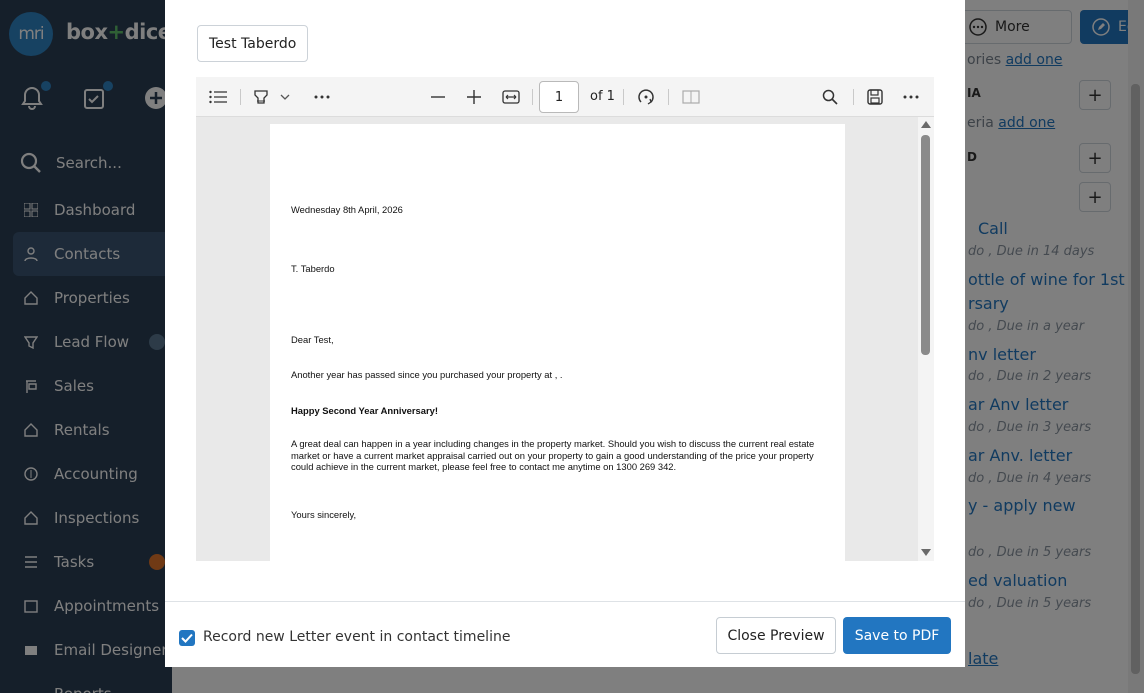 This screenshot has height=693, width=1144. What do you see at coordinates (875, 97) in the screenshot?
I see `save-disk-icon` at bounding box center [875, 97].